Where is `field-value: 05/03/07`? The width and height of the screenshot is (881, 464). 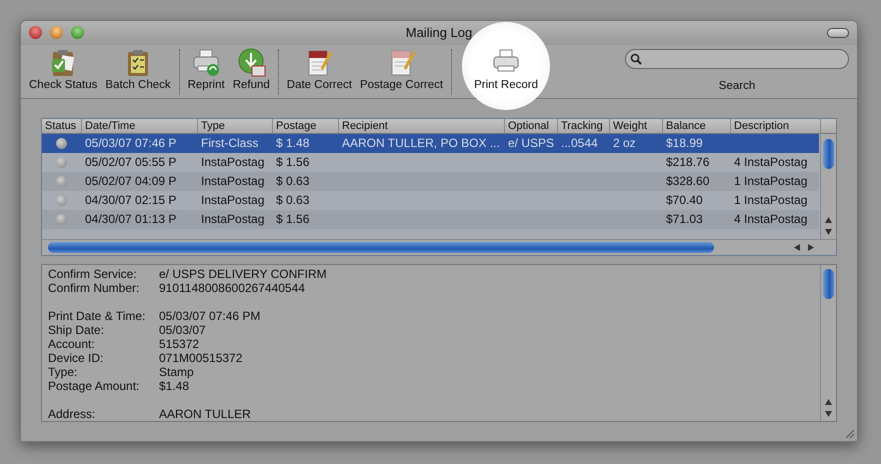 field-value: 05/03/07 is located at coordinates (182, 330).